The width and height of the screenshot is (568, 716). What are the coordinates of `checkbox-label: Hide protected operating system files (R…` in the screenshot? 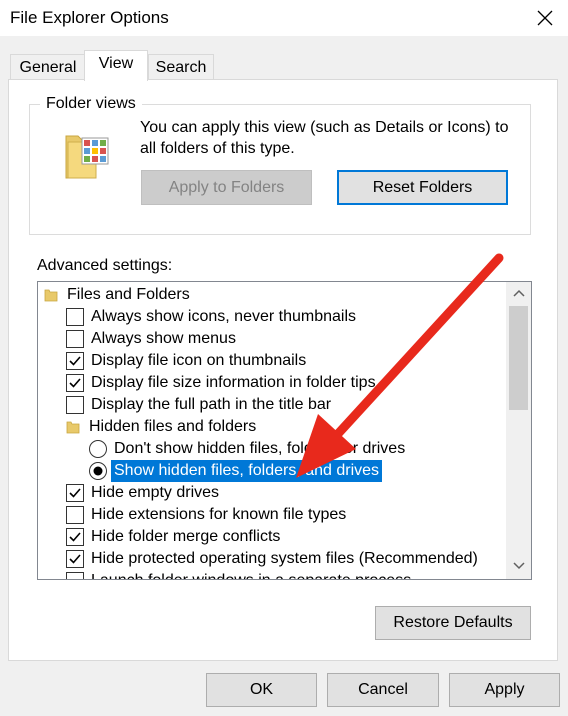 It's located at (284, 558).